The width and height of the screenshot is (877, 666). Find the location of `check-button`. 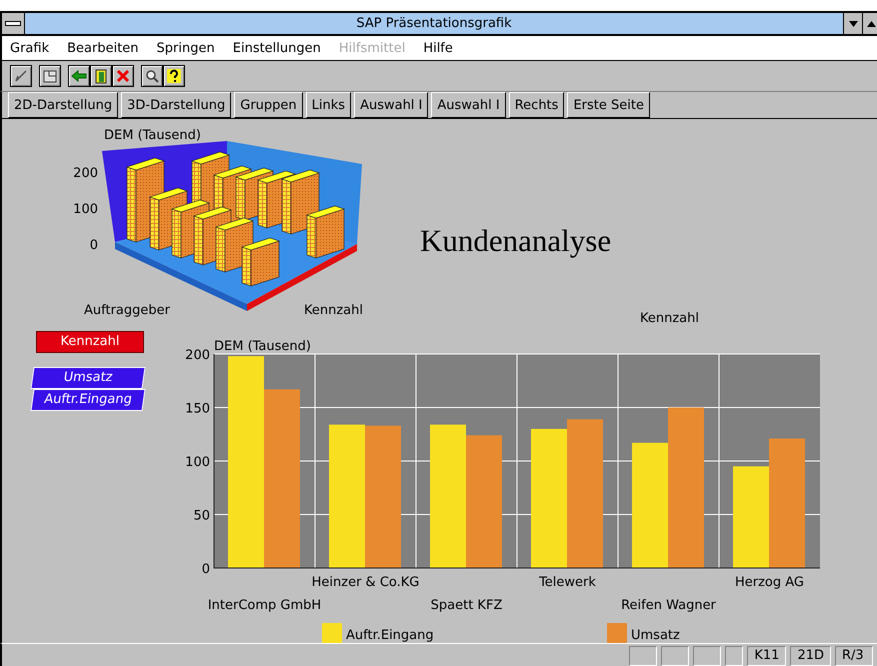

check-button is located at coordinates (21, 76).